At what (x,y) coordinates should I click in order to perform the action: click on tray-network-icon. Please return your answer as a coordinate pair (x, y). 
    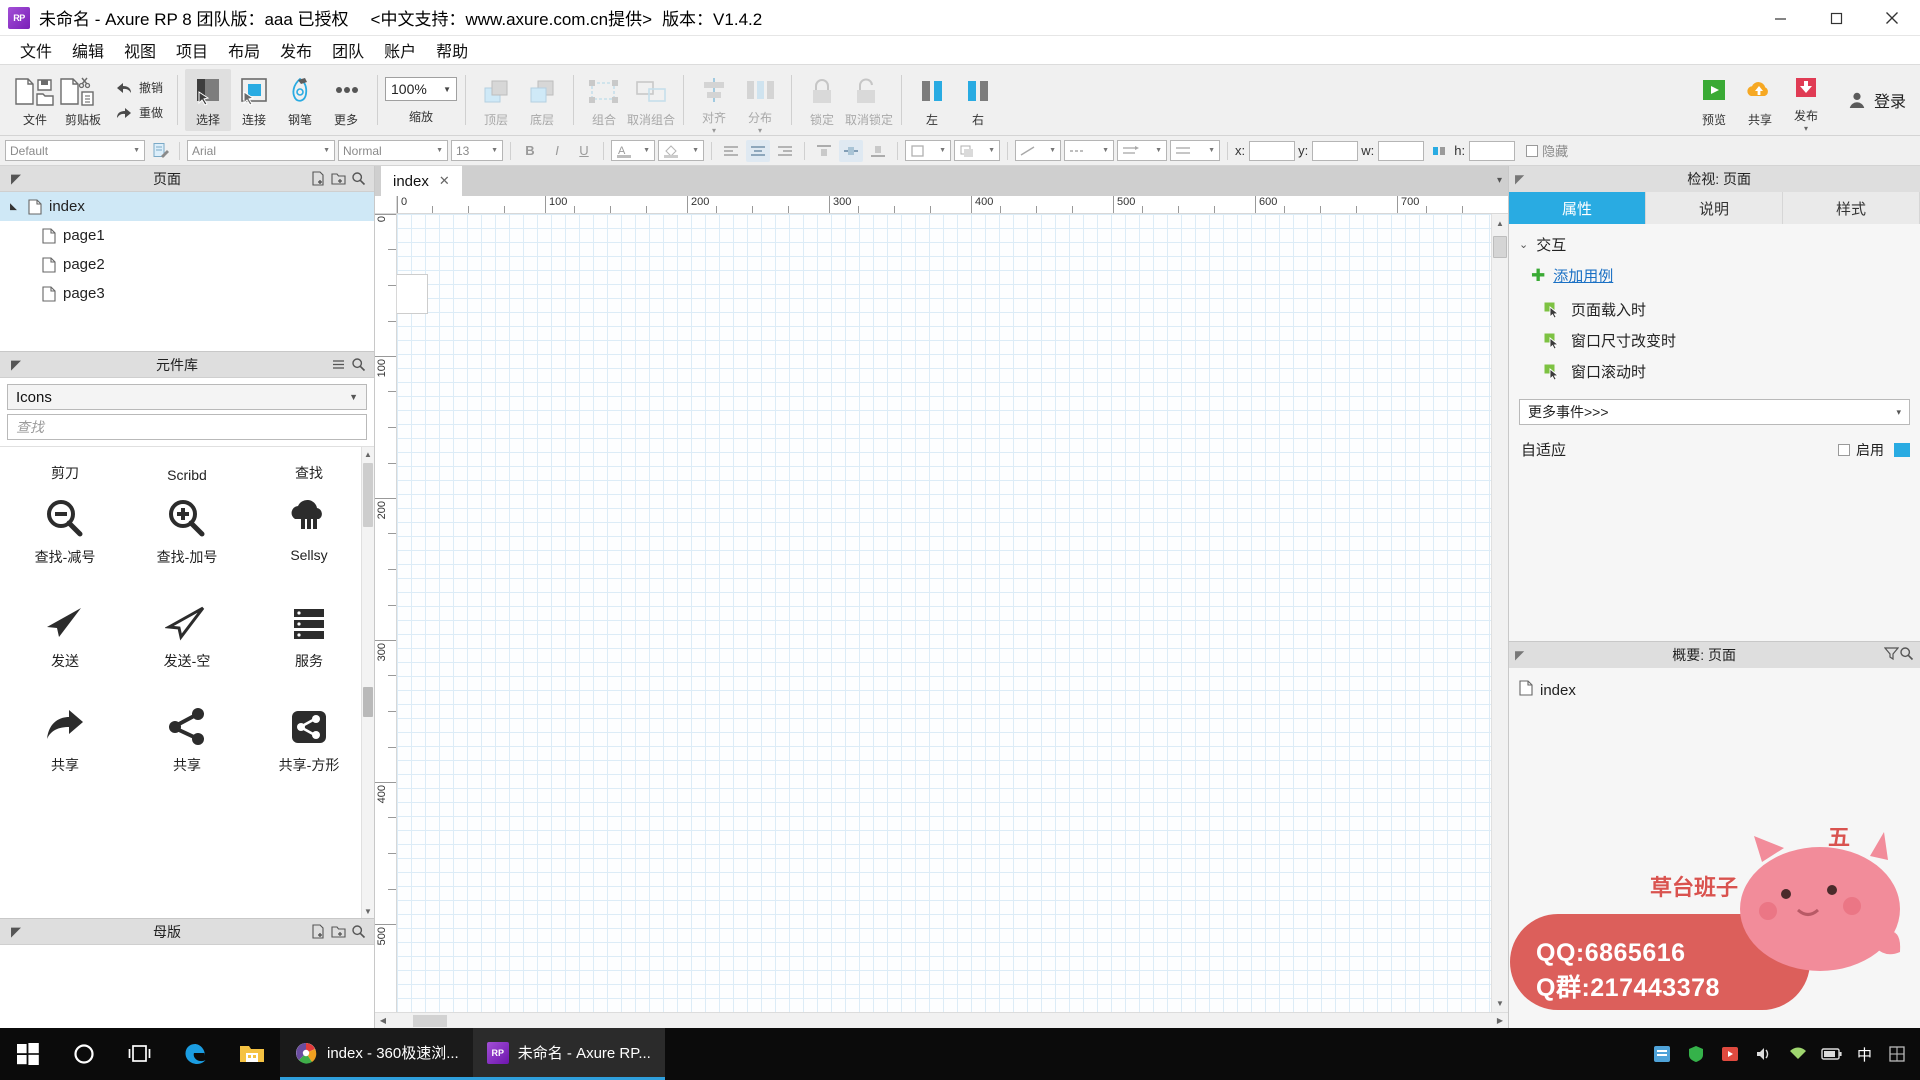
    Looking at the image, I should click on (1798, 1054).